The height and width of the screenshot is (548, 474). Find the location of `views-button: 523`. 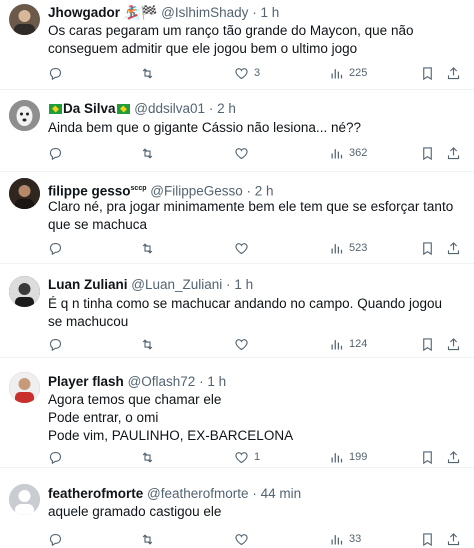

views-button: 523 is located at coordinates (348, 248).